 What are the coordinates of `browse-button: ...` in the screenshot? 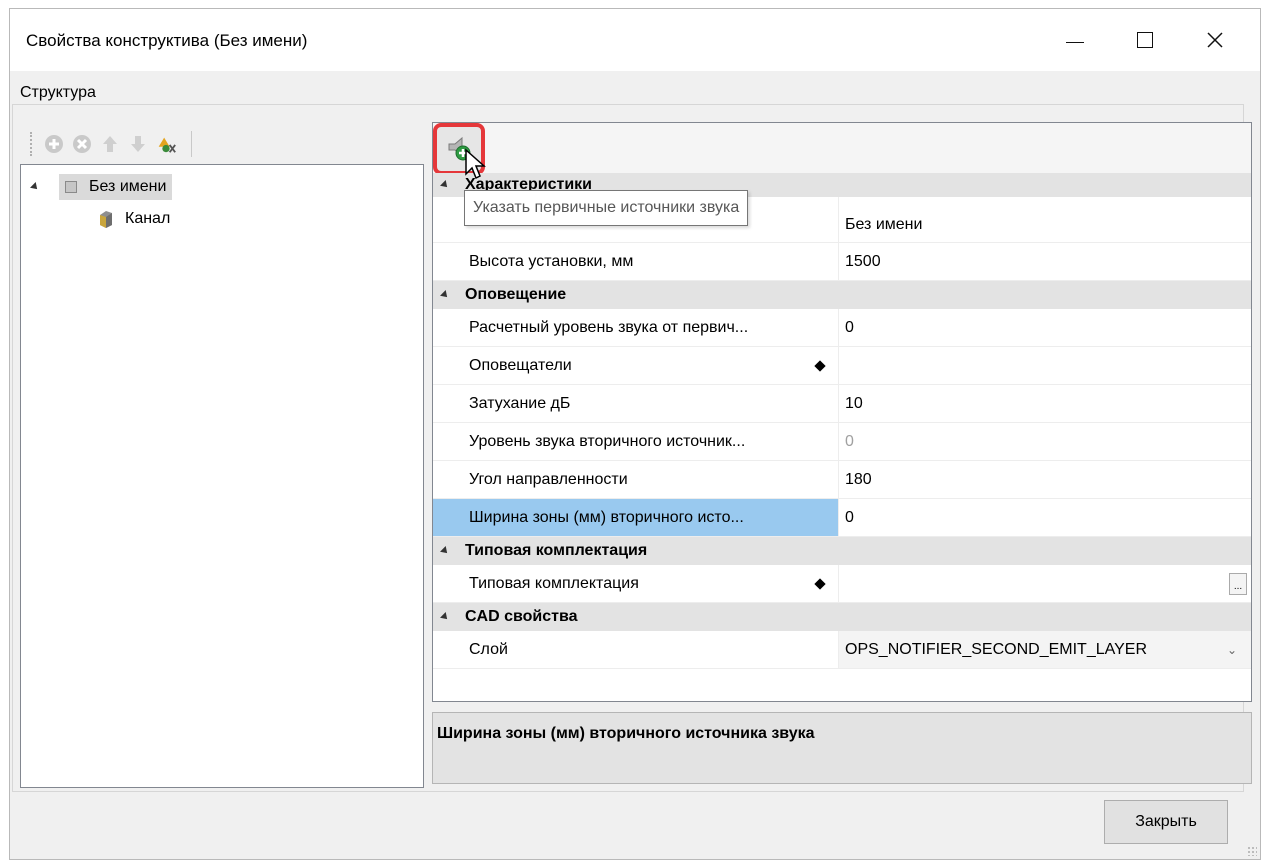 It's located at (1238, 584).